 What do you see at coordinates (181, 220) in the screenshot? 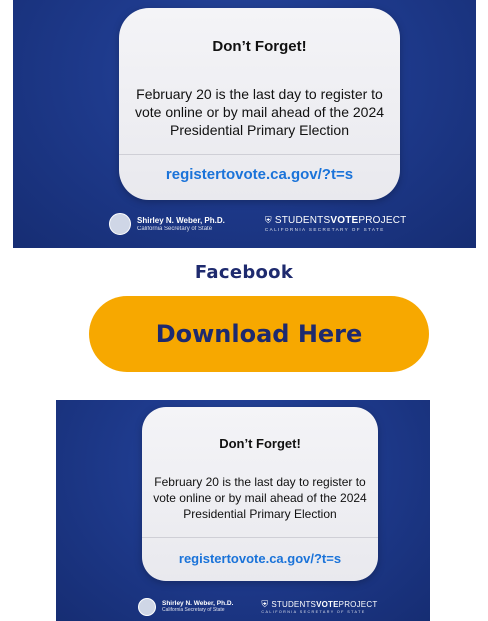
I see `sos-name: Shirley N. Weber, Ph.D.` at bounding box center [181, 220].